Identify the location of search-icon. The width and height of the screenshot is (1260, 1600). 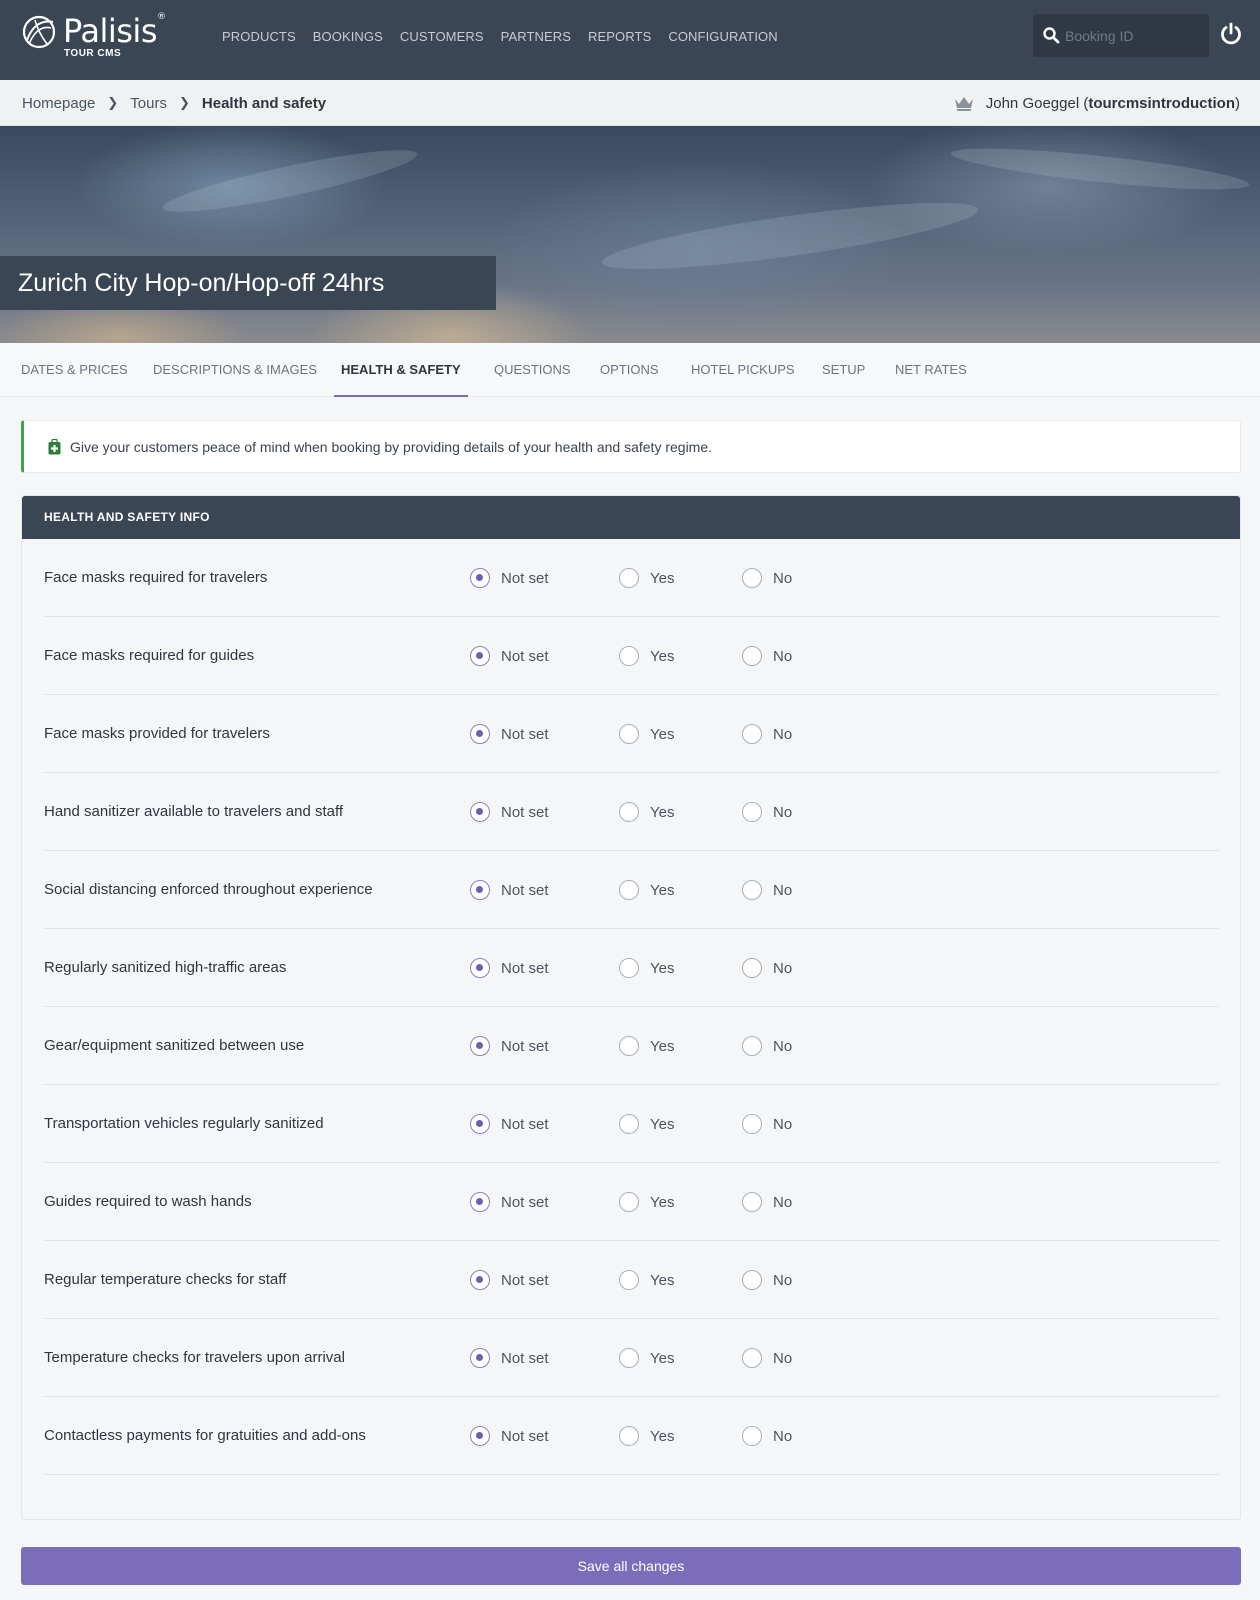
(1051, 35).